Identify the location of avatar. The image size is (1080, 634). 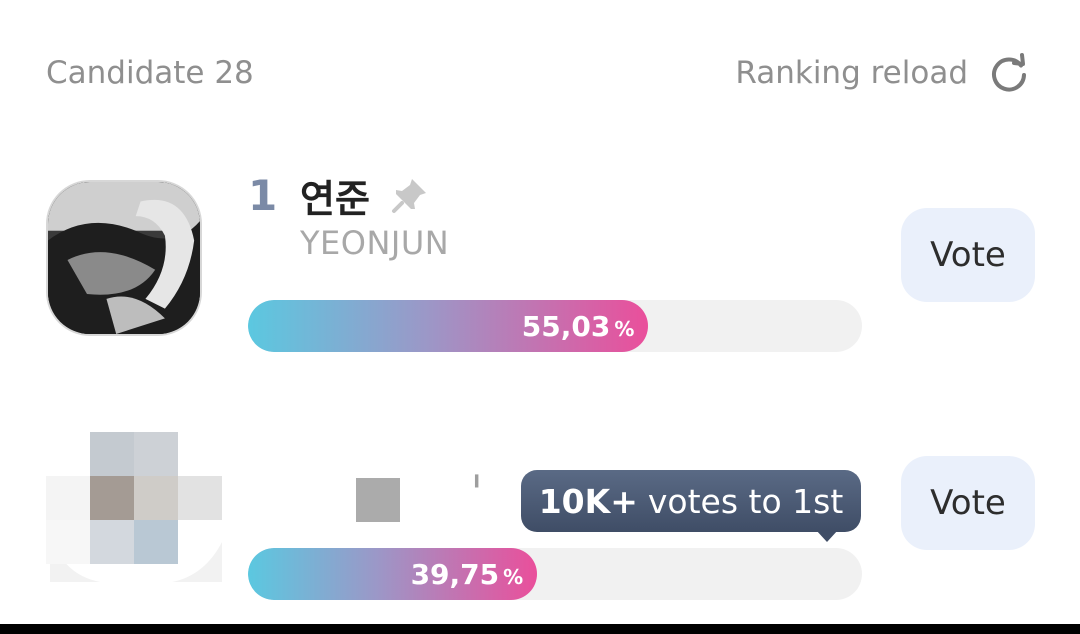
(124, 258).